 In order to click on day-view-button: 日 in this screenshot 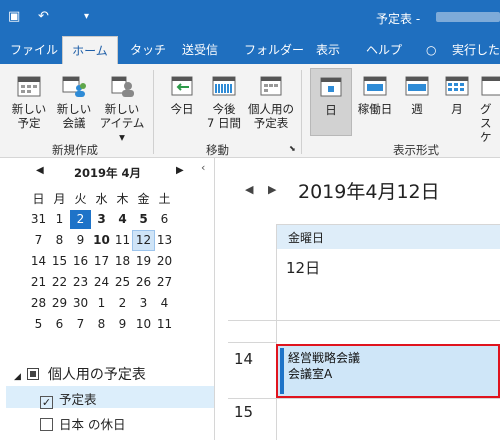, I will do `click(331, 102)`.